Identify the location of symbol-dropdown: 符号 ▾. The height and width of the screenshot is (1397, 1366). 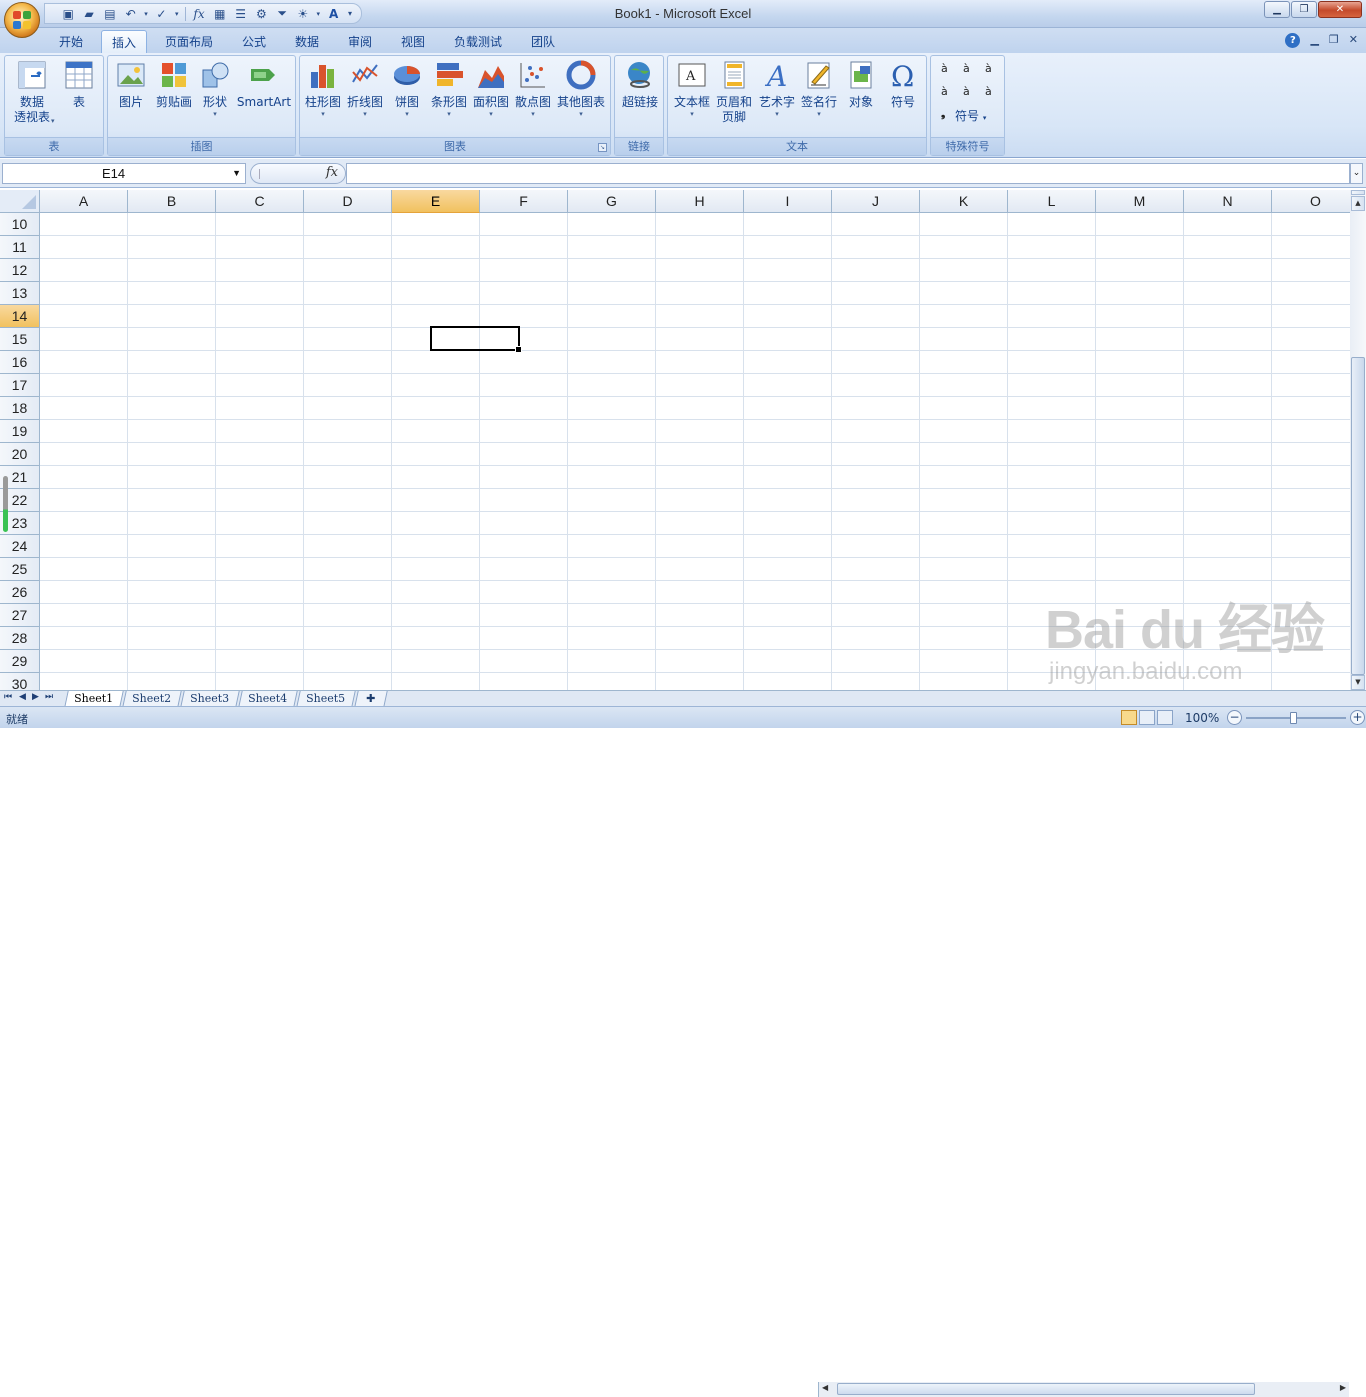
(970, 115).